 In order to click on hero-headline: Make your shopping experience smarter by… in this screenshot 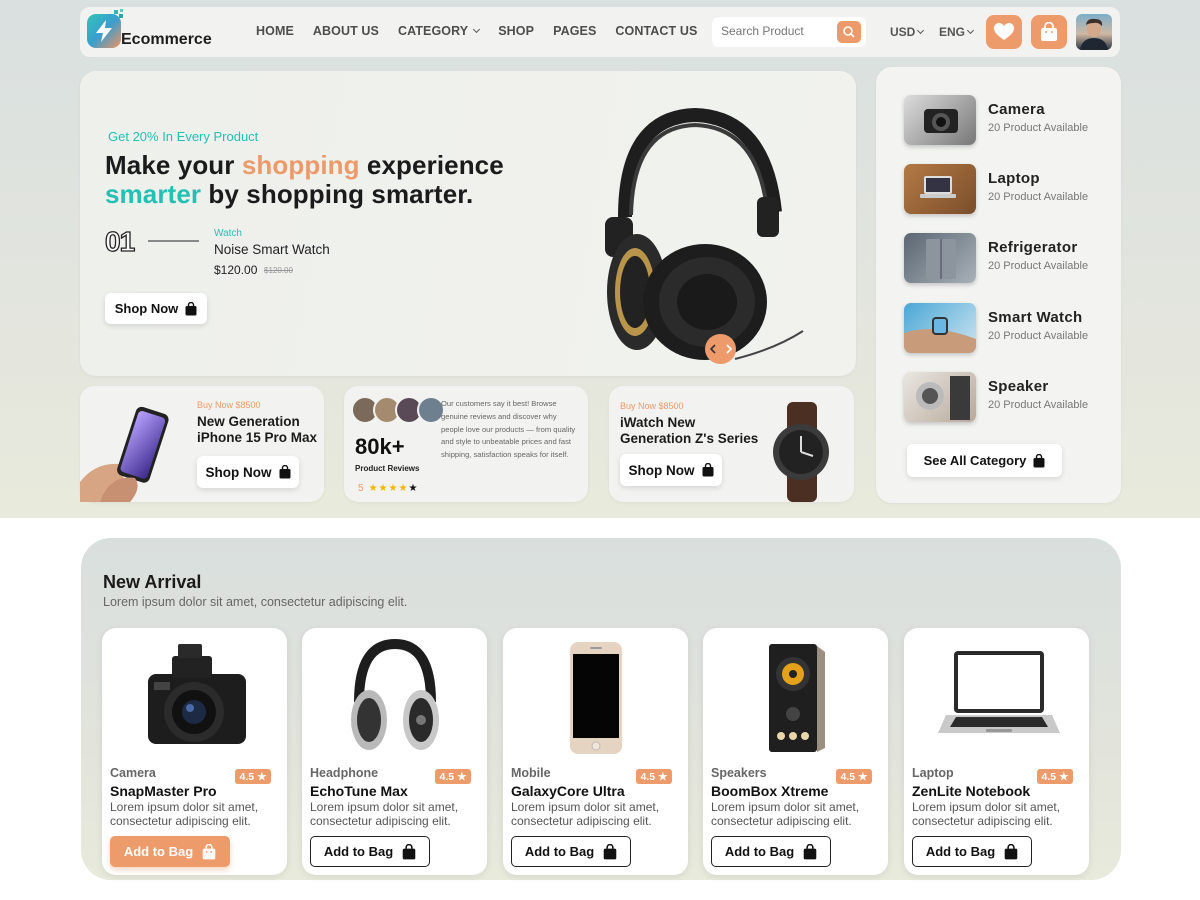, I will do `click(304, 179)`.